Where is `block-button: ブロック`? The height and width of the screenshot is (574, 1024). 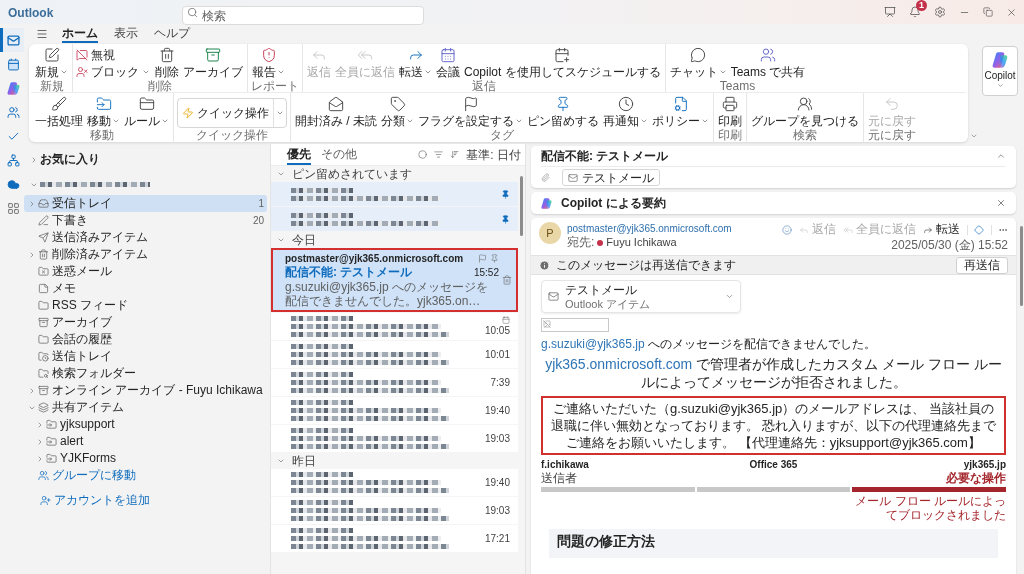
block-button: ブロック is located at coordinates (113, 71).